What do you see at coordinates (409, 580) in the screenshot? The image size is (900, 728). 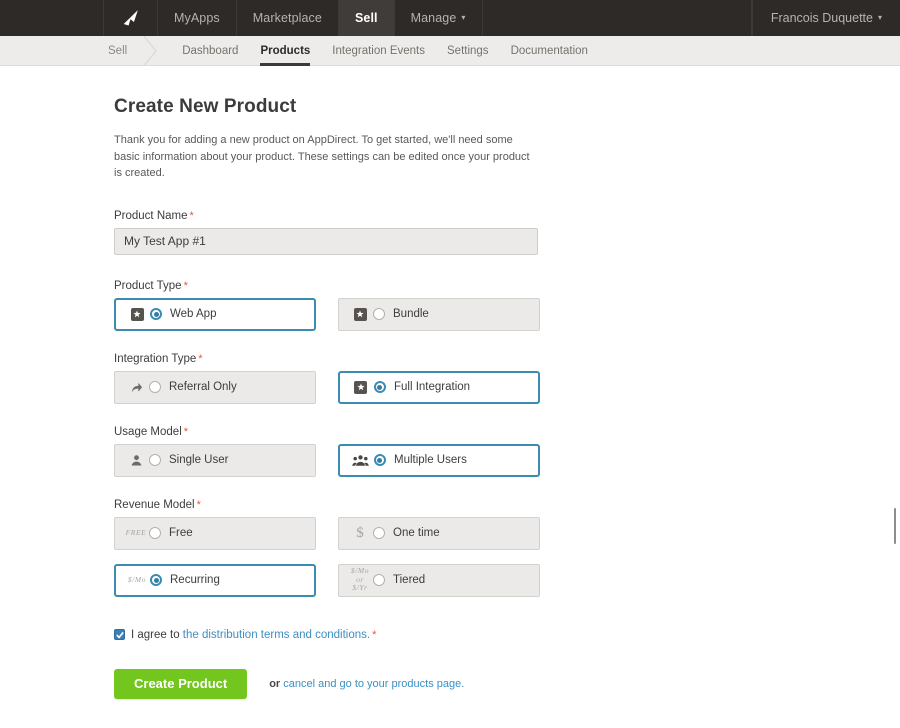 I see `option-label: Tiered` at bounding box center [409, 580].